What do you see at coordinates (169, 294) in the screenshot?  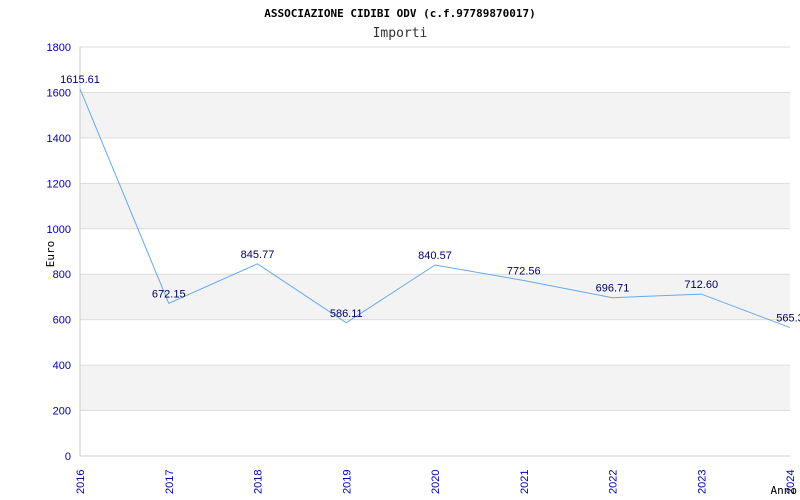 I see `data-label: 672.15` at bounding box center [169, 294].